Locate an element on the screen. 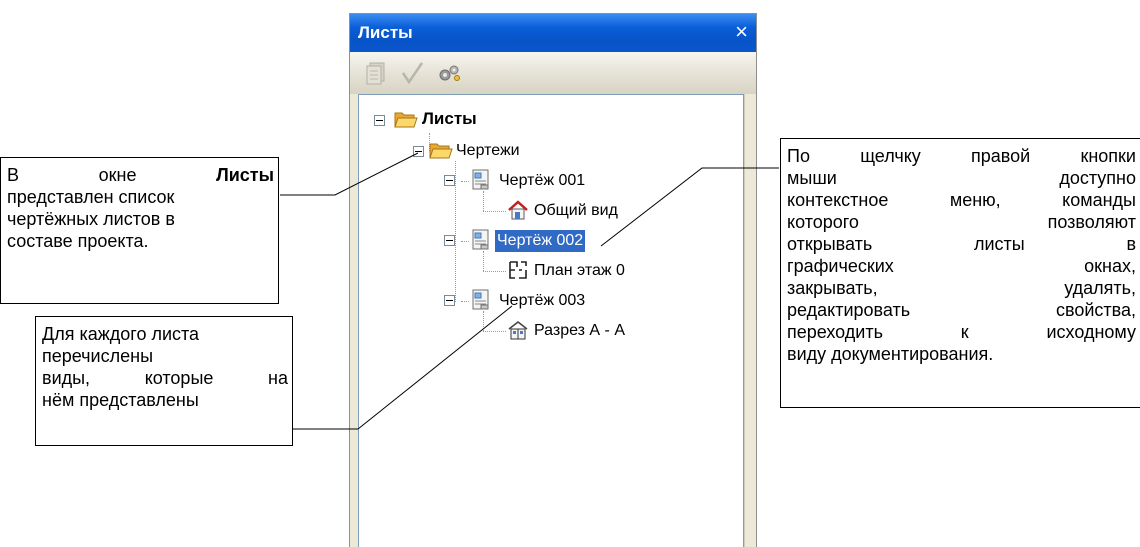  floor-plan-icon is located at coordinates (518, 272).